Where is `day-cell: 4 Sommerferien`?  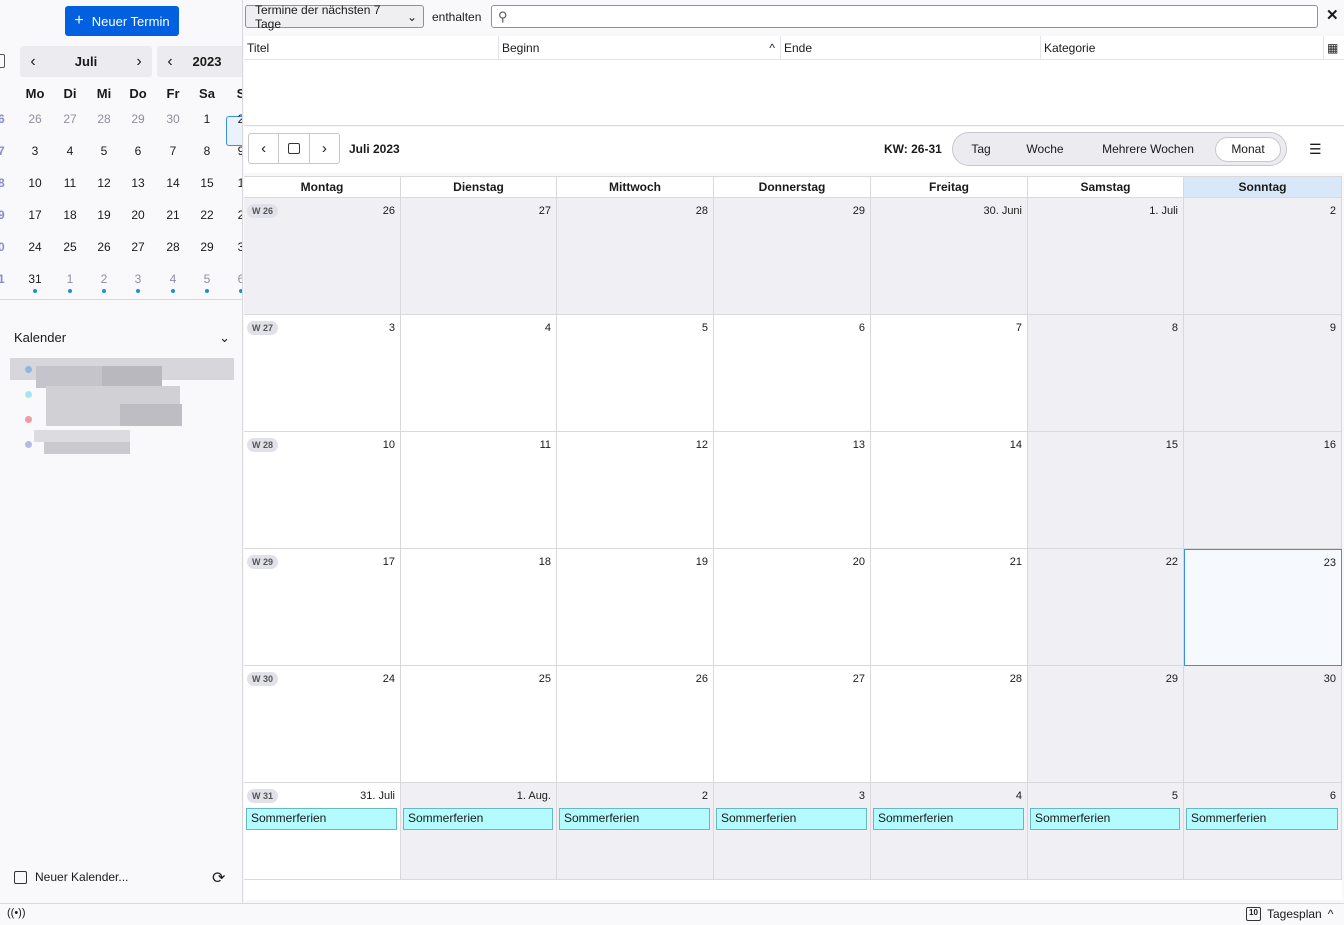 day-cell: 4 Sommerferien is located at coordinates (949, 831).